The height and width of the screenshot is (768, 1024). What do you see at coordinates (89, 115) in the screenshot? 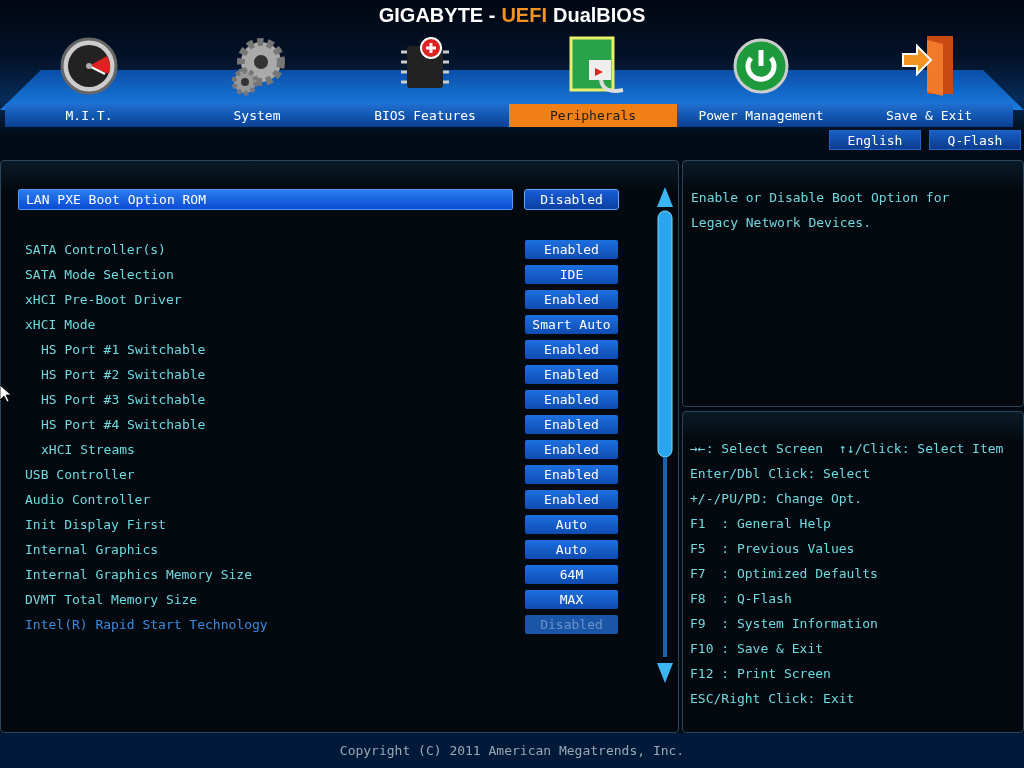
I see `menu-tab: M.I.T.` at bounding box center [89, 115].